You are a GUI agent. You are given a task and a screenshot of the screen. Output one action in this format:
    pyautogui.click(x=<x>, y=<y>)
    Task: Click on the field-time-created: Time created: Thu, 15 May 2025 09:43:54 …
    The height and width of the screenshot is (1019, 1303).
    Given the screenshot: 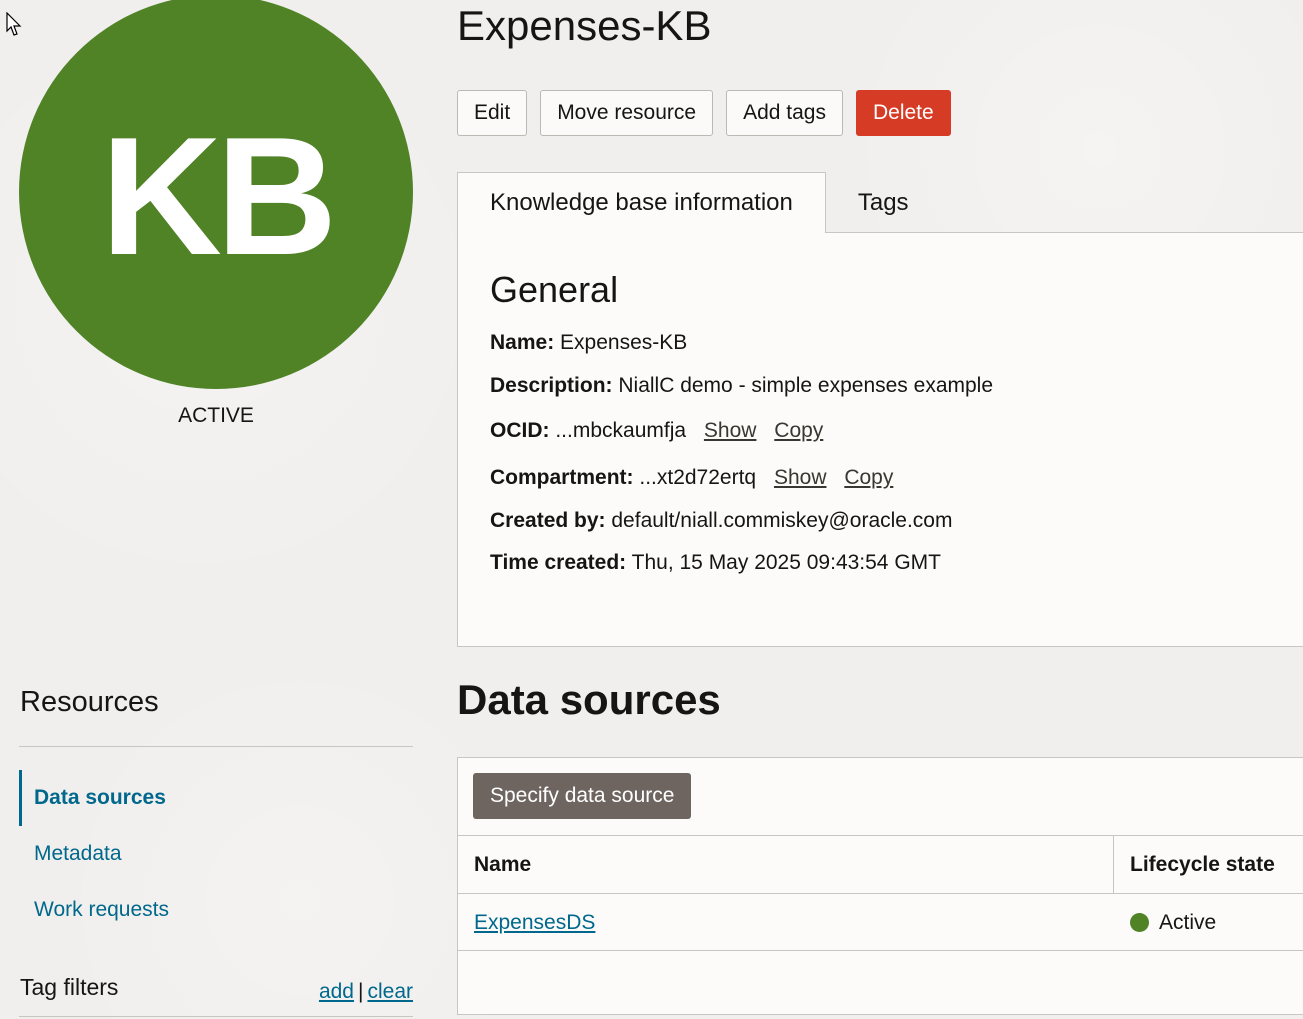 What is the action you would take?
    pyautogui.click(x=715, y=563)
    